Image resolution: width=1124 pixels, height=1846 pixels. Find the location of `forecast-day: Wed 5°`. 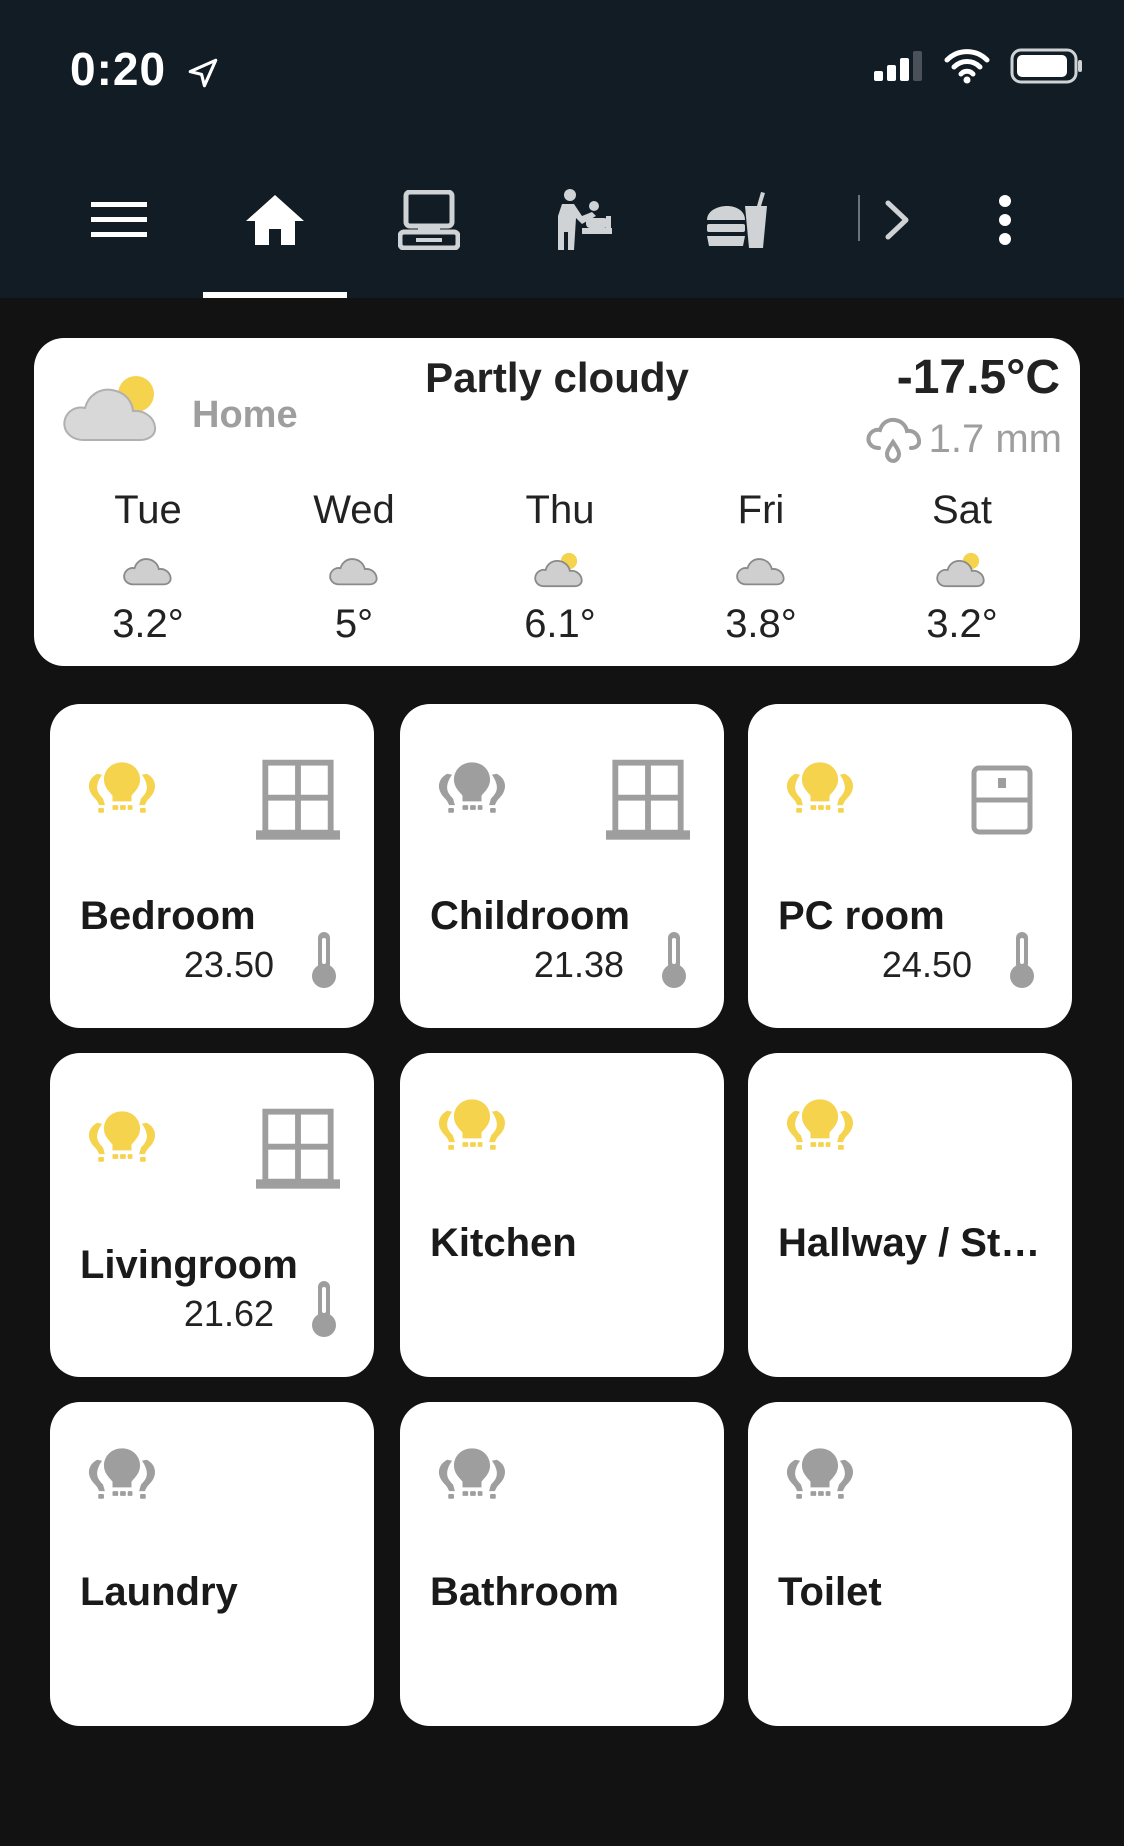

forecast-day: Wed 5° is located at coordinates (354, 567).